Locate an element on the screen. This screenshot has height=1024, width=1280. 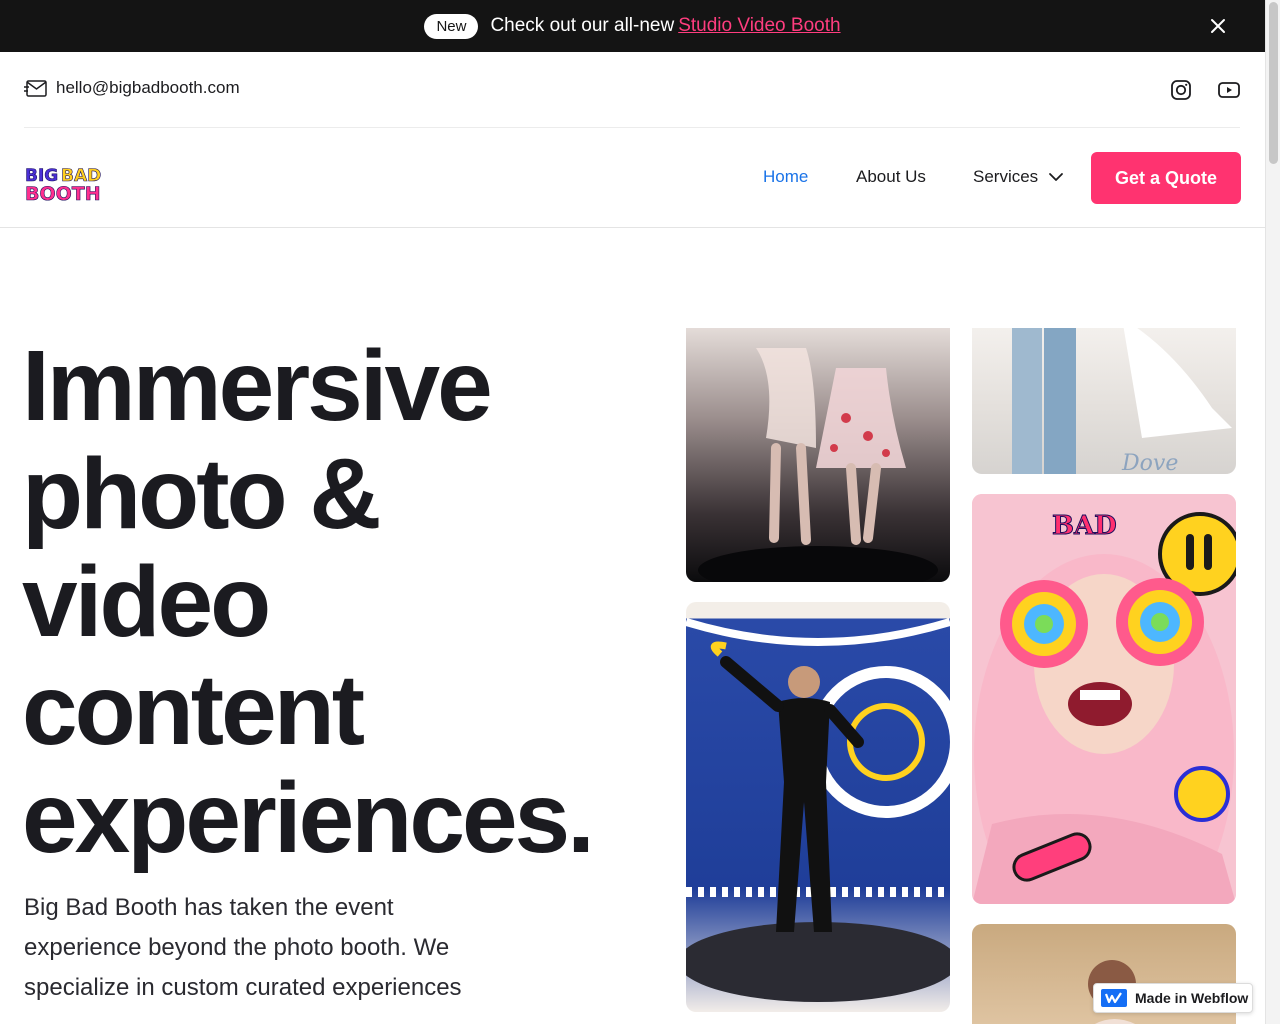
hero-title-line: Immersive is located at coordinates (257, 386).